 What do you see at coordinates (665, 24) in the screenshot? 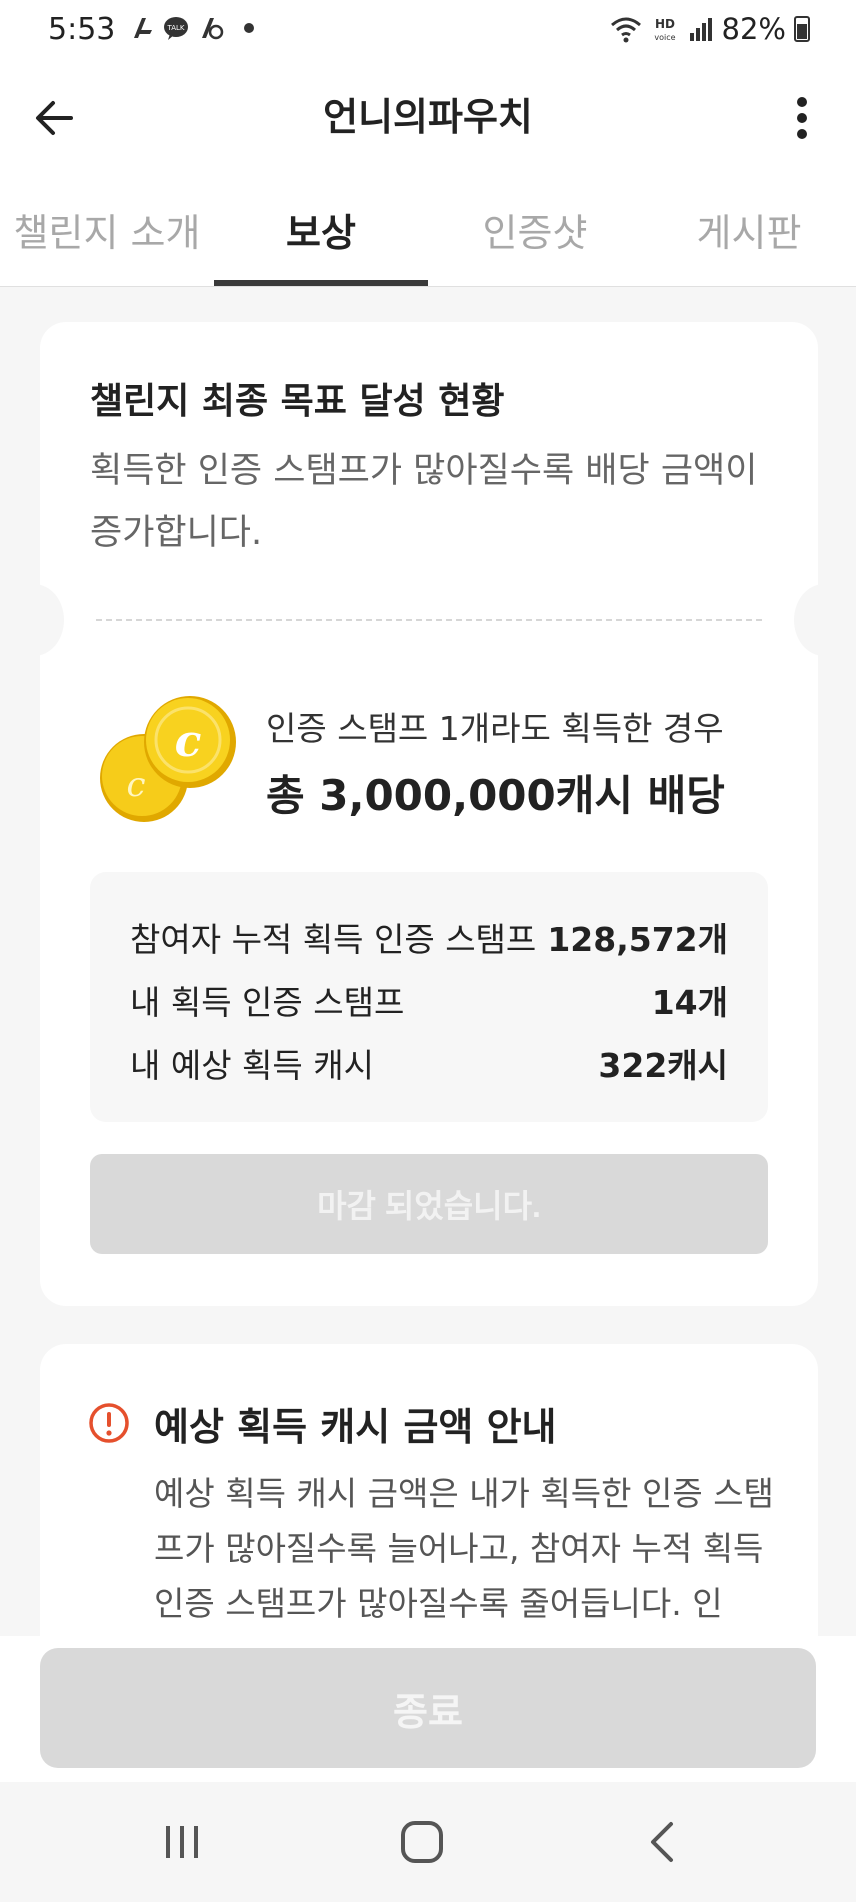
I see `svg-text: HD` at bounding box center [665, 24].